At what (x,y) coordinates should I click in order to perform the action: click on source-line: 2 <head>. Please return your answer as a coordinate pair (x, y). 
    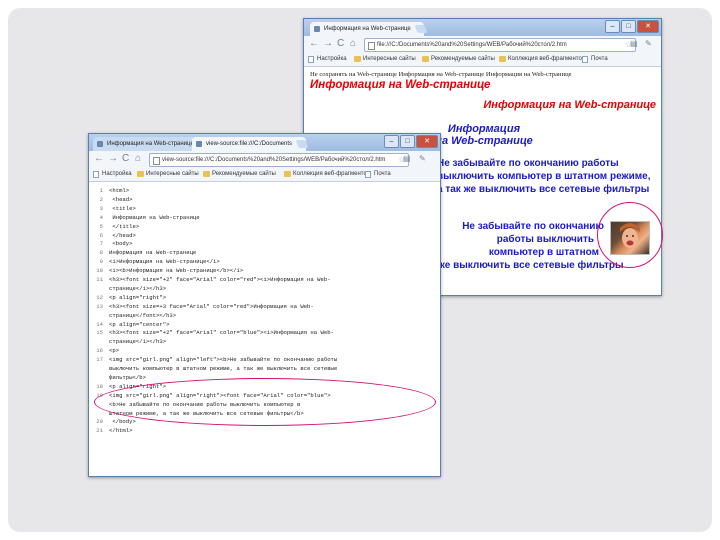
    Looking at the image, I should click on (111, 199).